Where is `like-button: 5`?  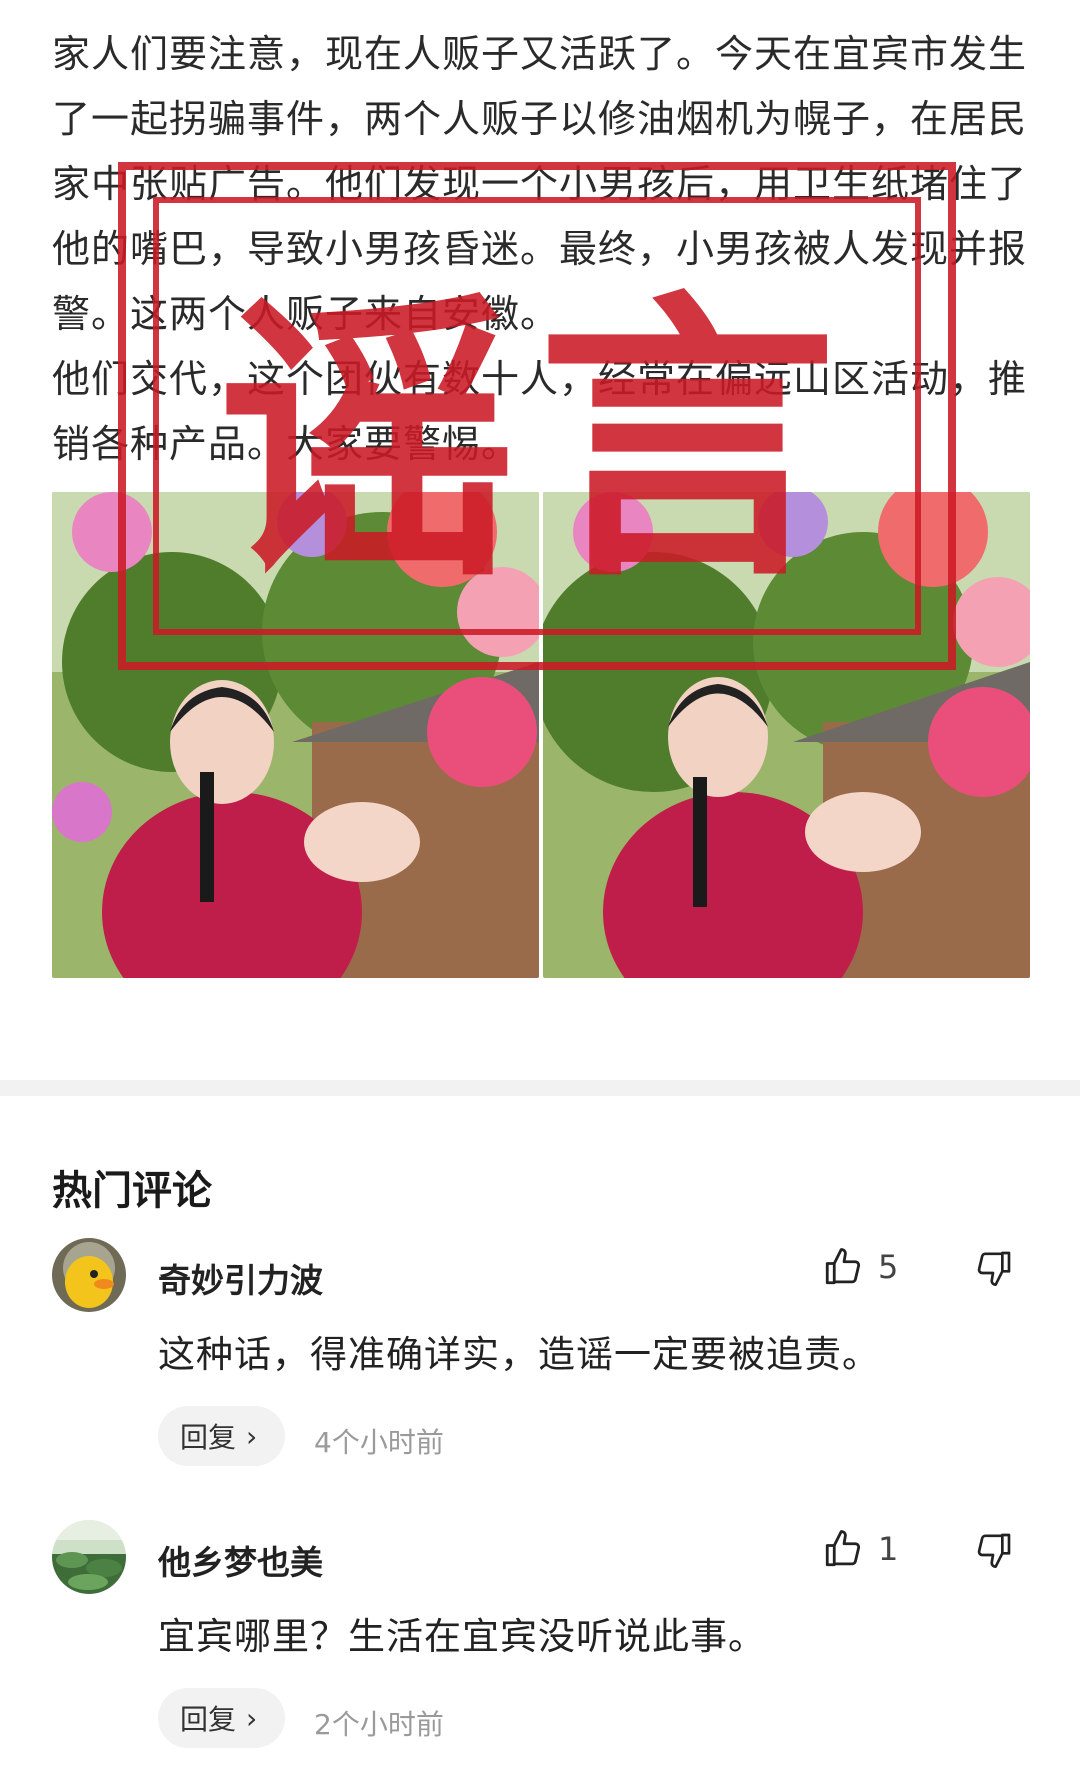 like-button: 5 is located at coordinates (860, 1267).